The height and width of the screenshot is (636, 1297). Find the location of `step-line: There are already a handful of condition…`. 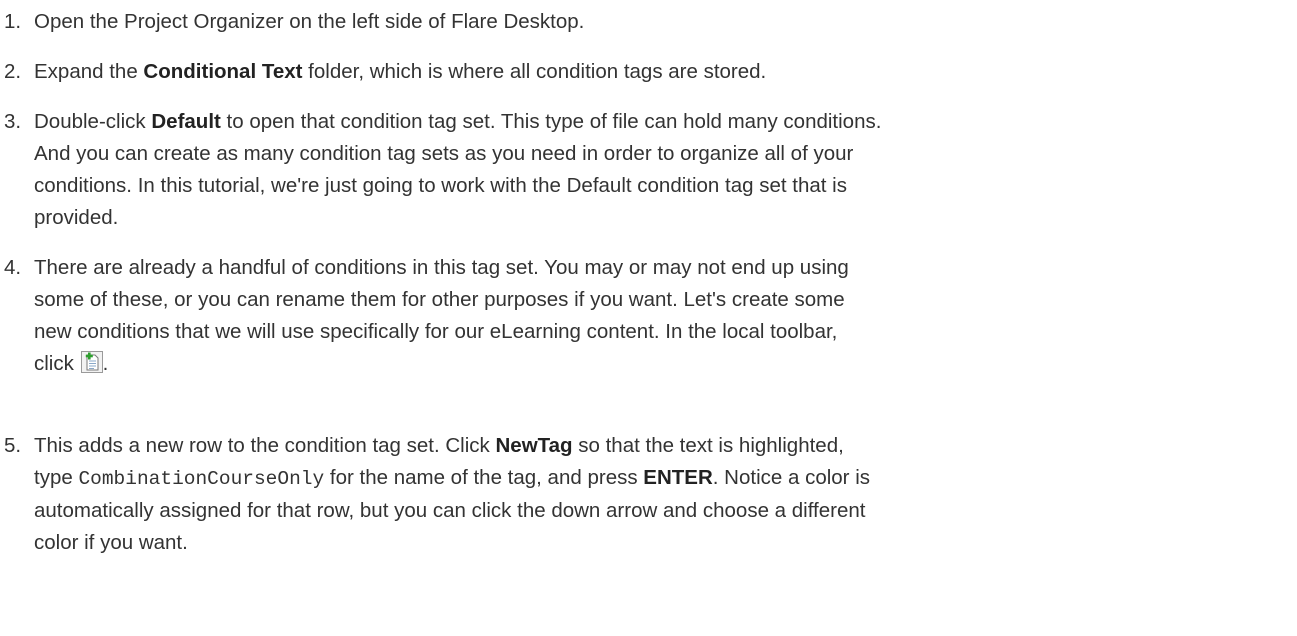

step-line: There are already a handful of condition… is located at coordinates (441, 267).